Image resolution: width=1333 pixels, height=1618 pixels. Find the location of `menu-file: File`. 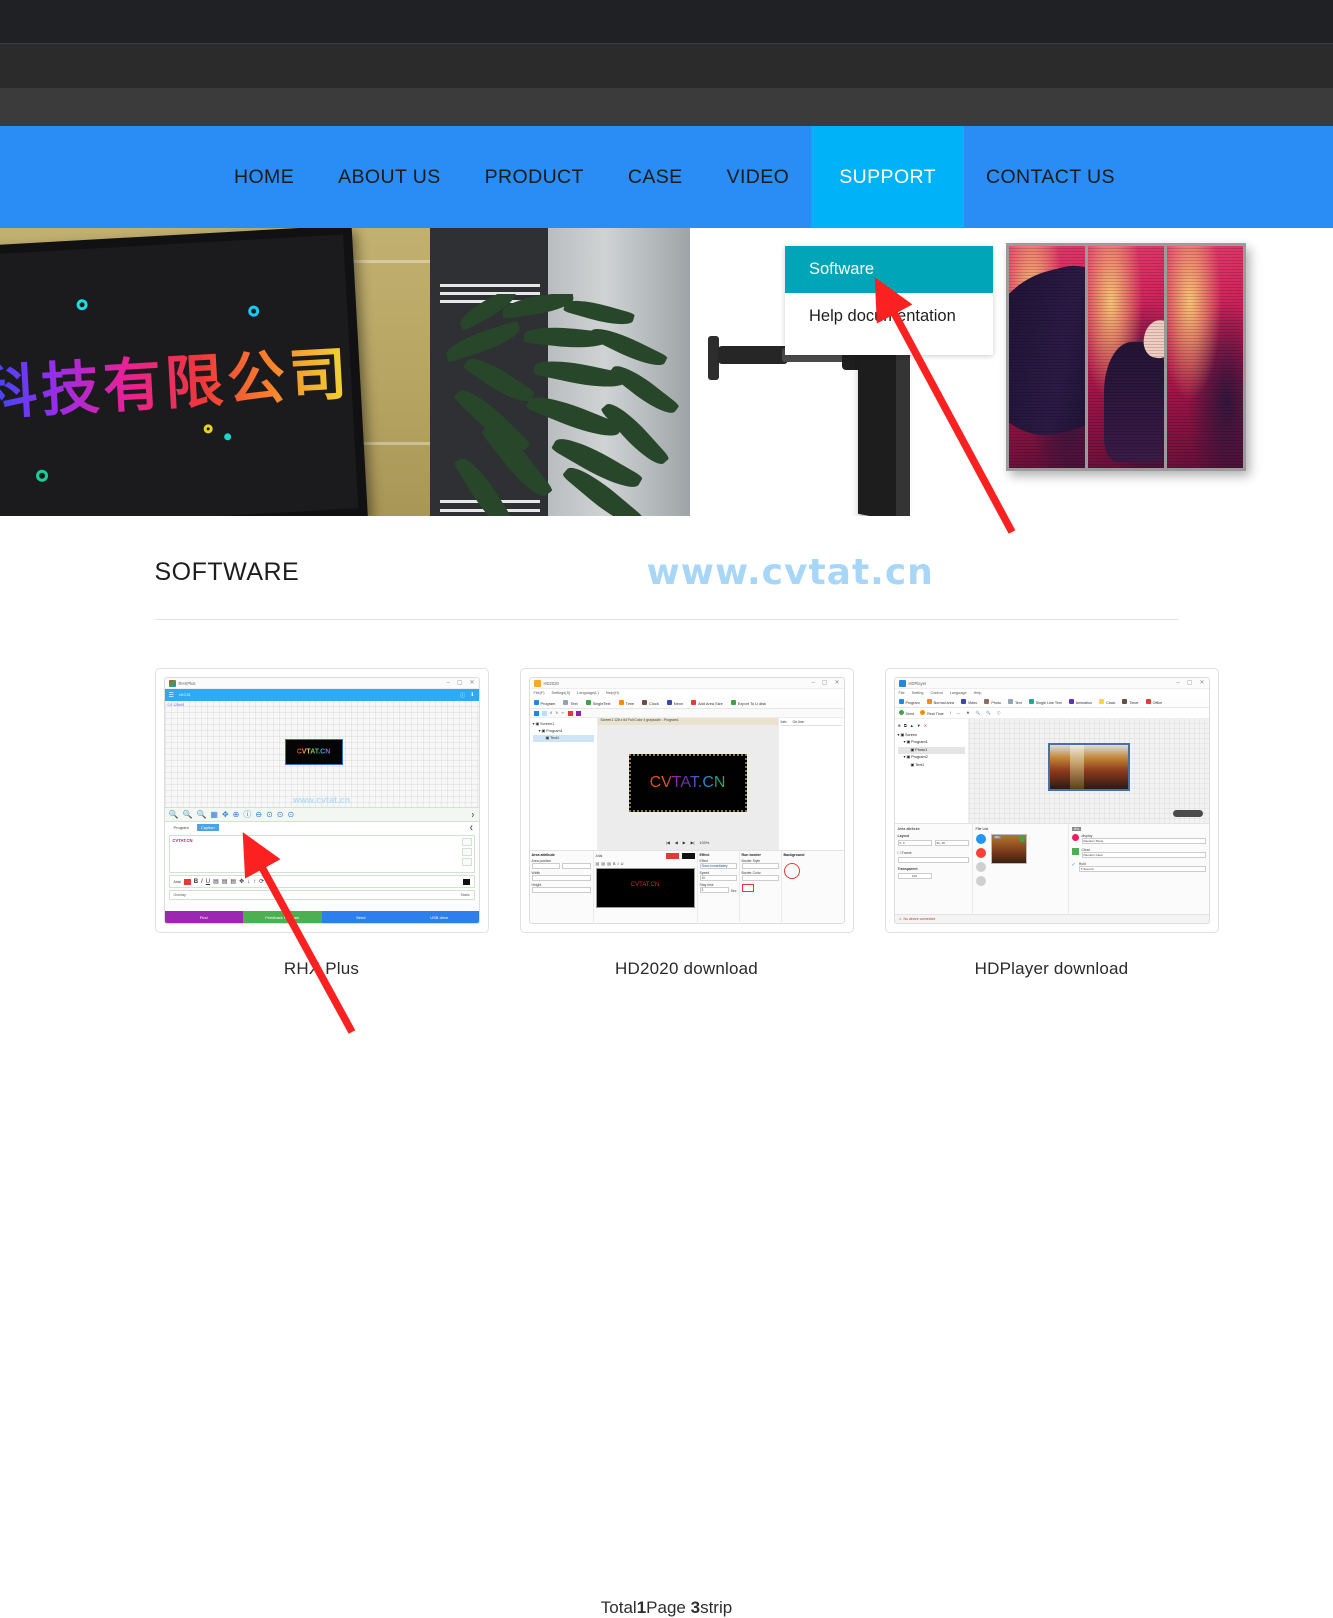

menu-file: File is located at coordinates (902, 693).